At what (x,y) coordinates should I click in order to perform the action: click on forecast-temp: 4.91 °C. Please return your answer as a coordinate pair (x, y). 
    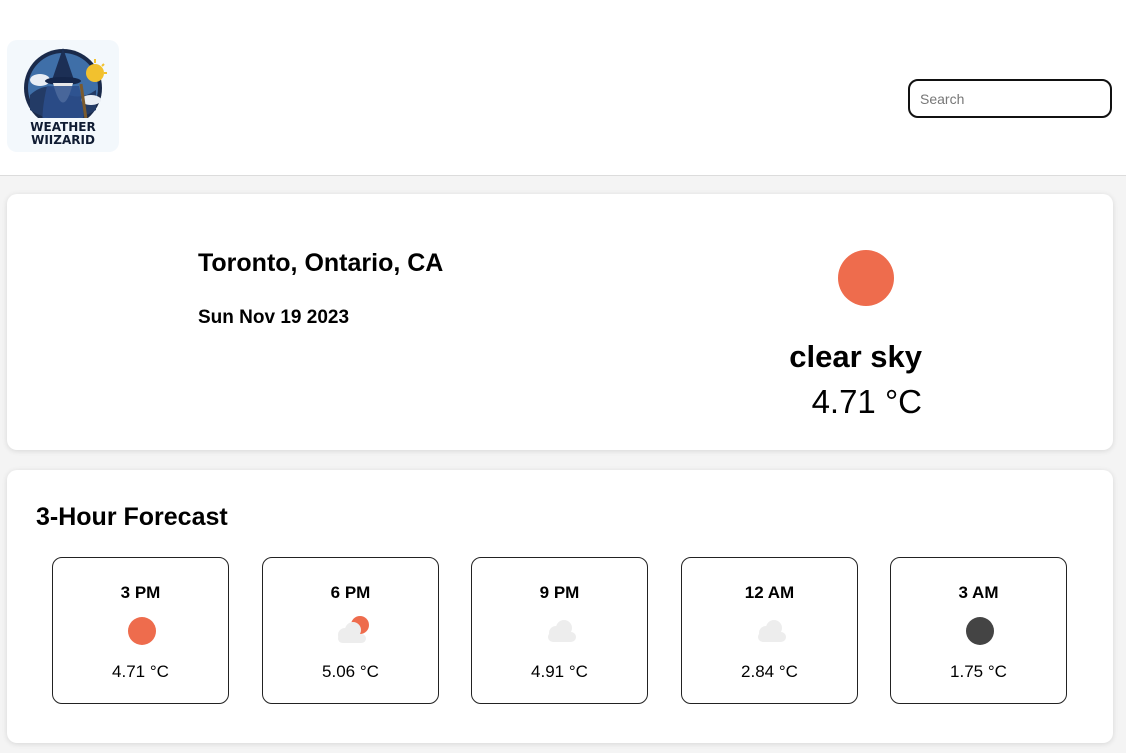
    Looking at the image, I should click on (559, 671).